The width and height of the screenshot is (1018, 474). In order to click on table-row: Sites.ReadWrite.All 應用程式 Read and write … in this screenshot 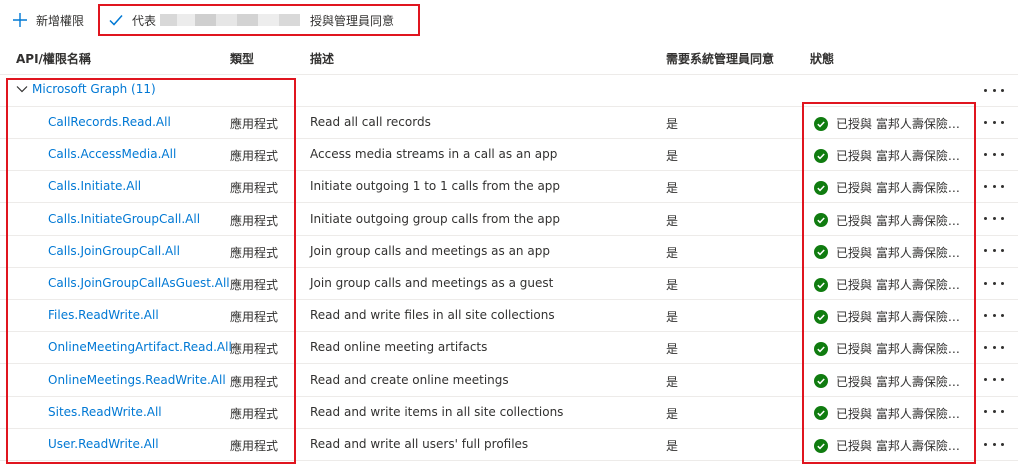, I will do `click(509, 412)`.